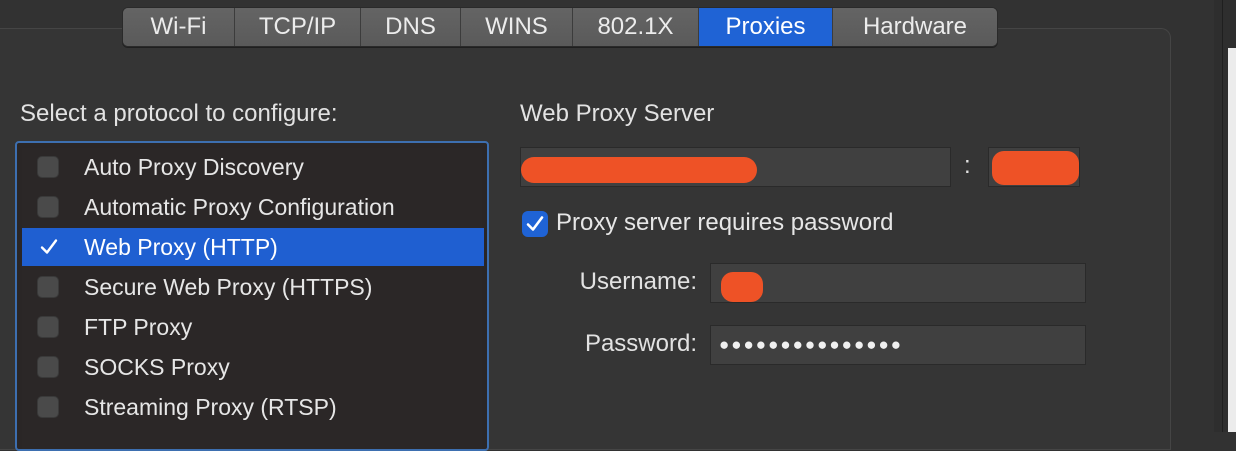 This screenshot has width=1236, height=451. What do you see at coordinates (811, 344) in the screenshot?
I see `password-mask: ●●●●●●●●●●●●●●●` at bounding box center [811, 344].